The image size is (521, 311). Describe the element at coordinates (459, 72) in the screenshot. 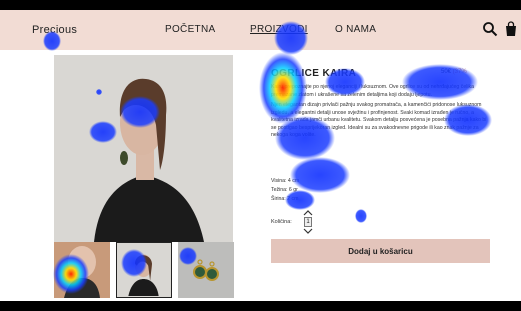

I see `price-discount: (37%` at that location.